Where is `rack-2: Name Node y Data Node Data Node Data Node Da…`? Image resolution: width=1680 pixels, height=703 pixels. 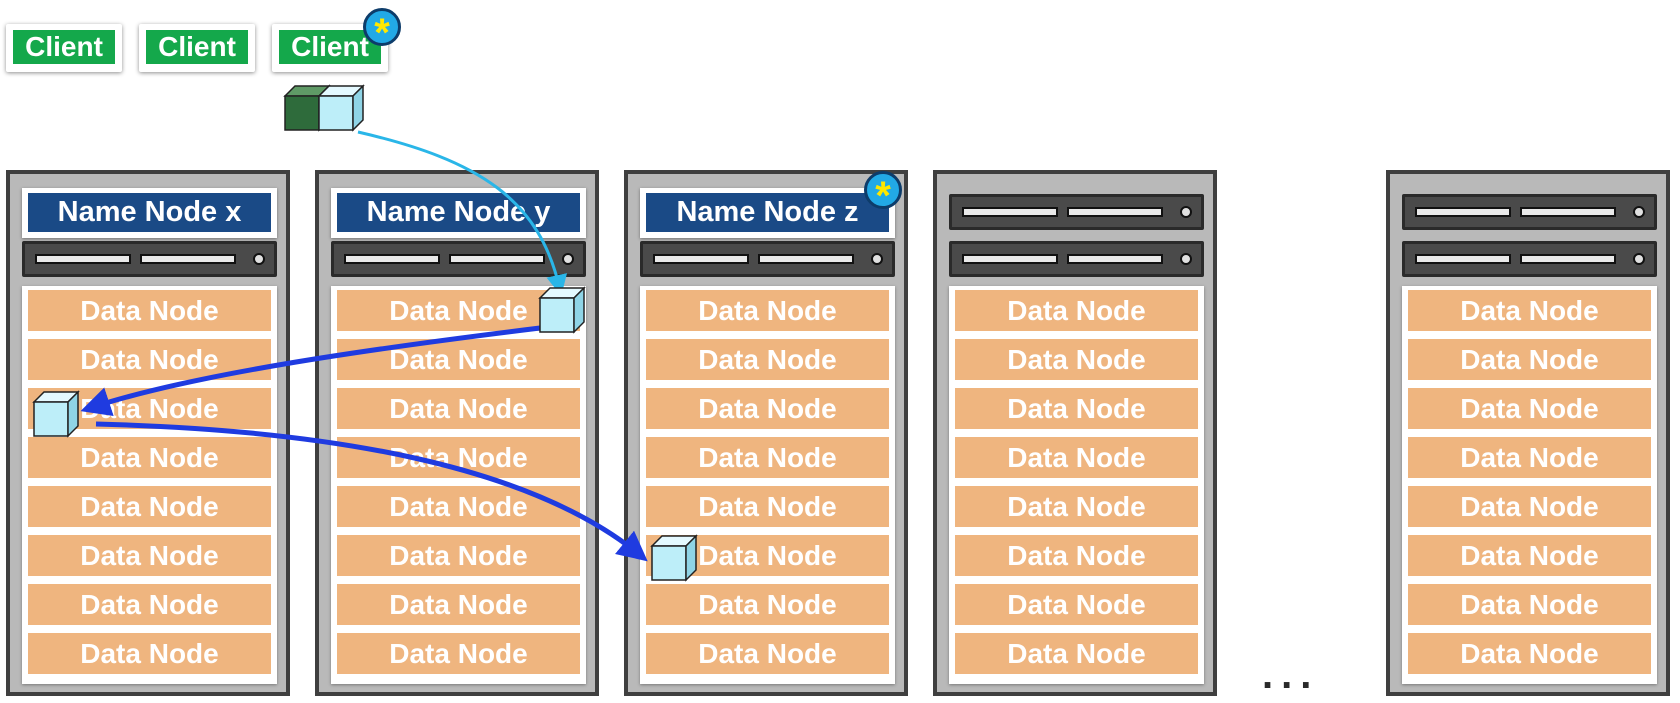
rack-2: Name Node y Data Node Data Node Data Node Da… is located at coordinates (457, 433).